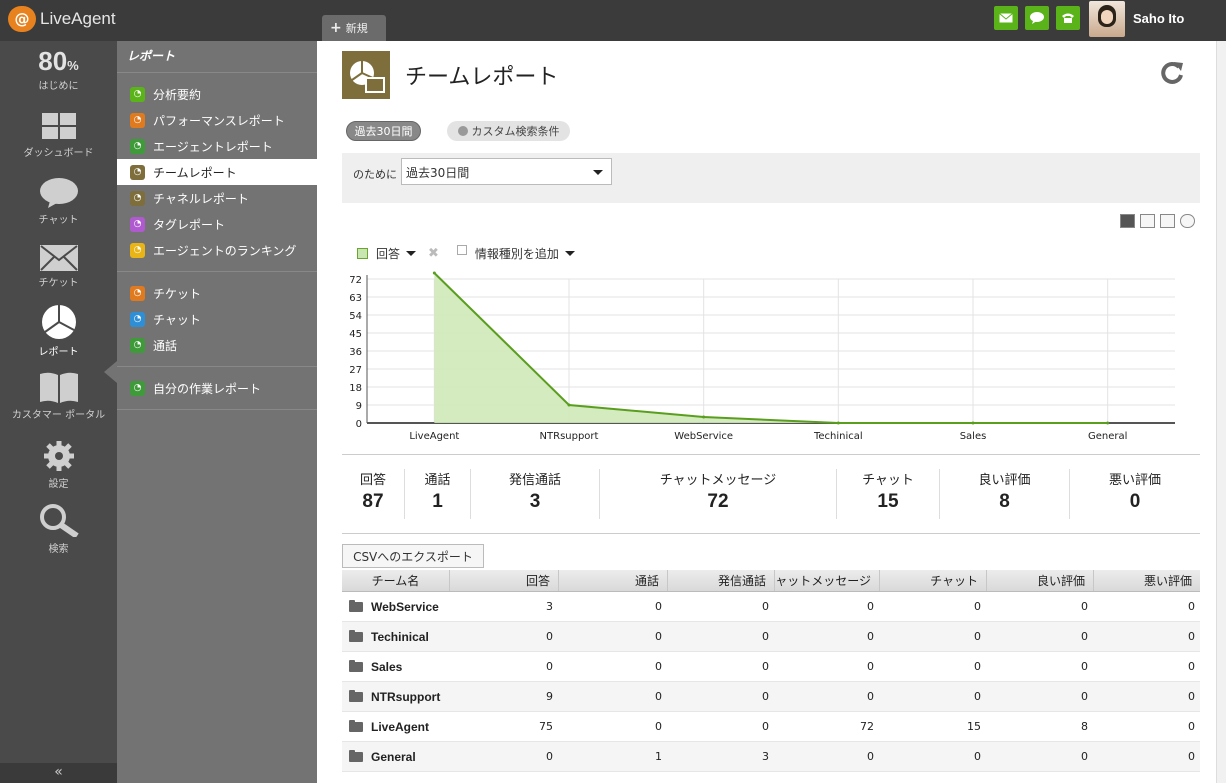 The image size is (1226, 783). What do you see at coordinates (612, 580) in the screenshot?
I see `column-header: 通話` at bounding box center [612, 580].